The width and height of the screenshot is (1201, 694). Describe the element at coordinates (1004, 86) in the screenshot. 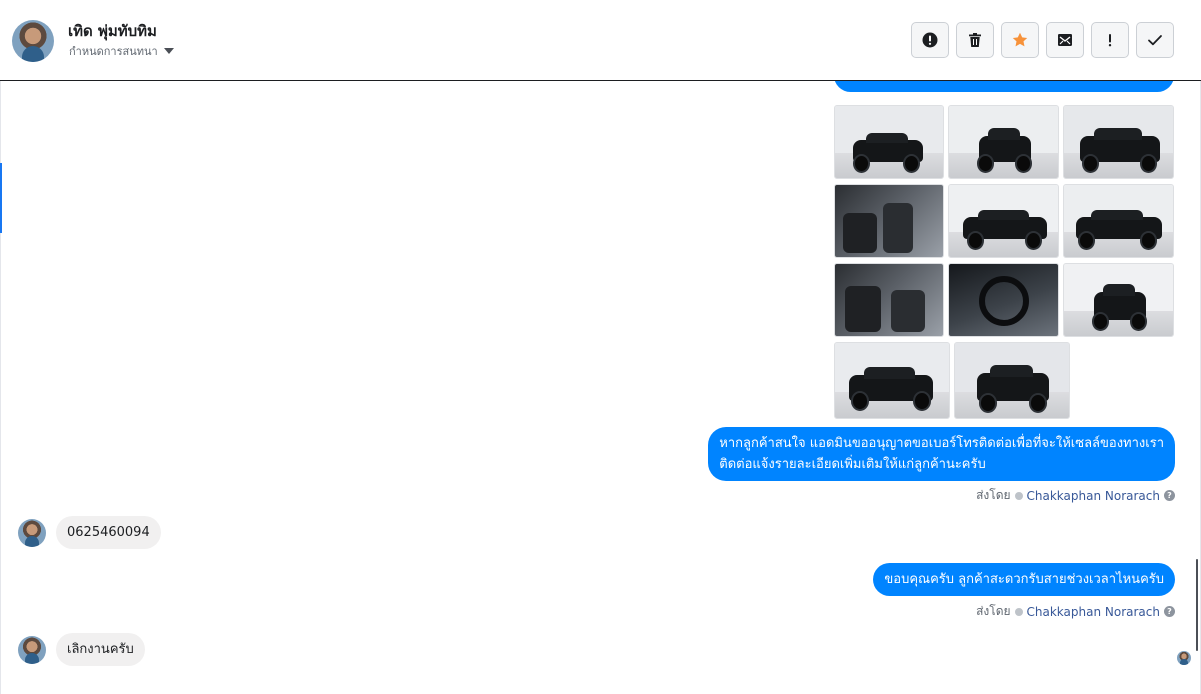

I see `outgoing-message-clipped` at that location.